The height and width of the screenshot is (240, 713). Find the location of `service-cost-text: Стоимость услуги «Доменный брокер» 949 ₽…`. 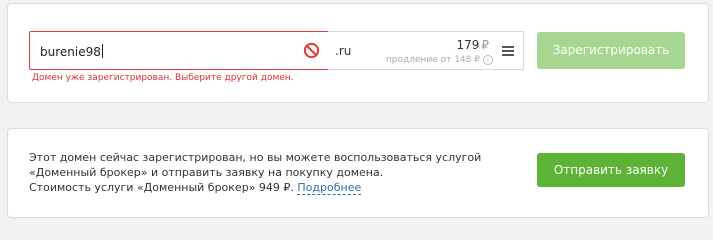

service-cost-text: Стоимость услуги «Доменный брокер» 949 ₽… is located at coordinates (161, 187).